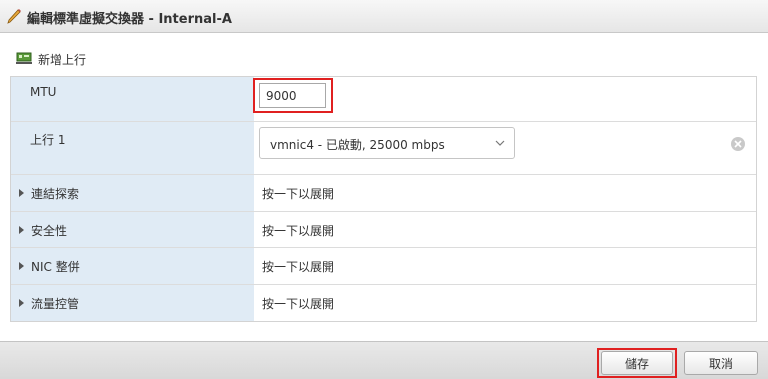 Image resolution: width=768 pixels, height=379 pixels. Describe the element at coordinates (383, 193) in the screenshot. I see `link-discovery-row: 連結探索 按一下以展開` at that location.